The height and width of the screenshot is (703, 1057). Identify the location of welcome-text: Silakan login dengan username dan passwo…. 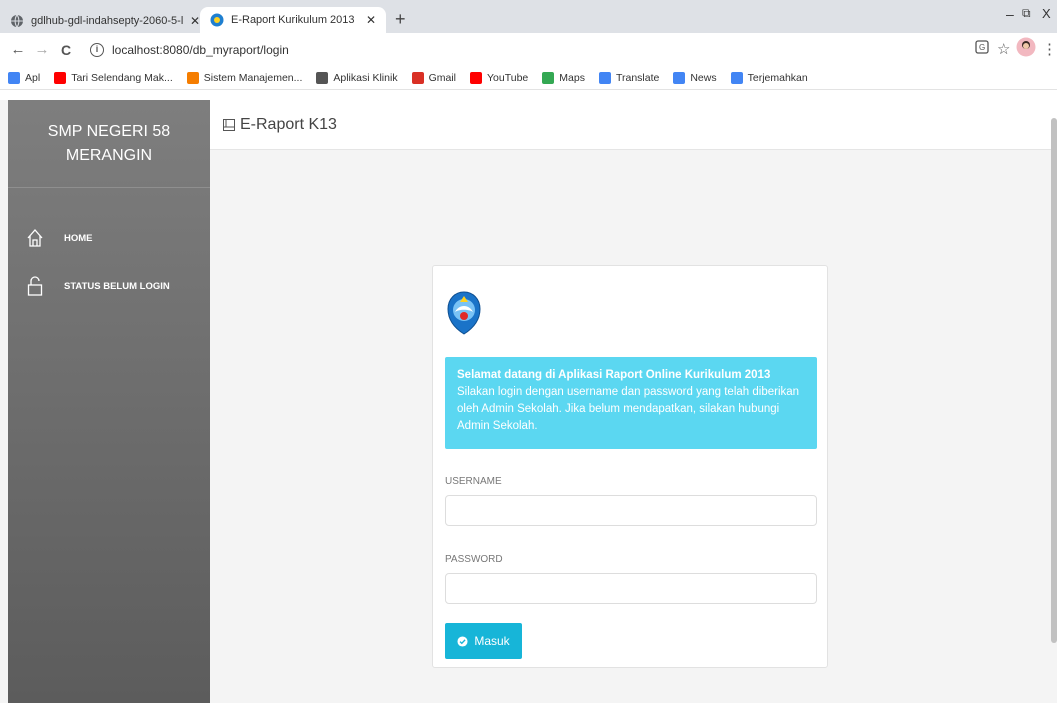
(628, 409).